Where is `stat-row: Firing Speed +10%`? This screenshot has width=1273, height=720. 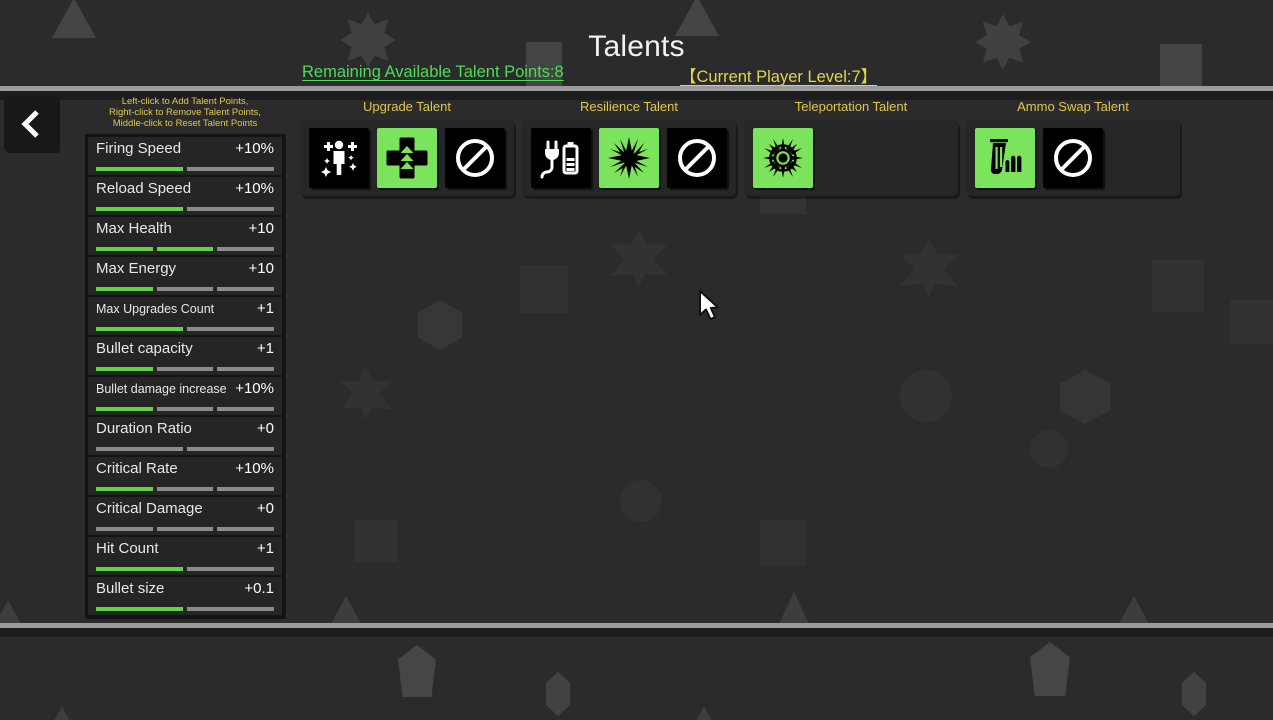 stat-row: Firing Speed +10% is located at coordinates (185, 156).